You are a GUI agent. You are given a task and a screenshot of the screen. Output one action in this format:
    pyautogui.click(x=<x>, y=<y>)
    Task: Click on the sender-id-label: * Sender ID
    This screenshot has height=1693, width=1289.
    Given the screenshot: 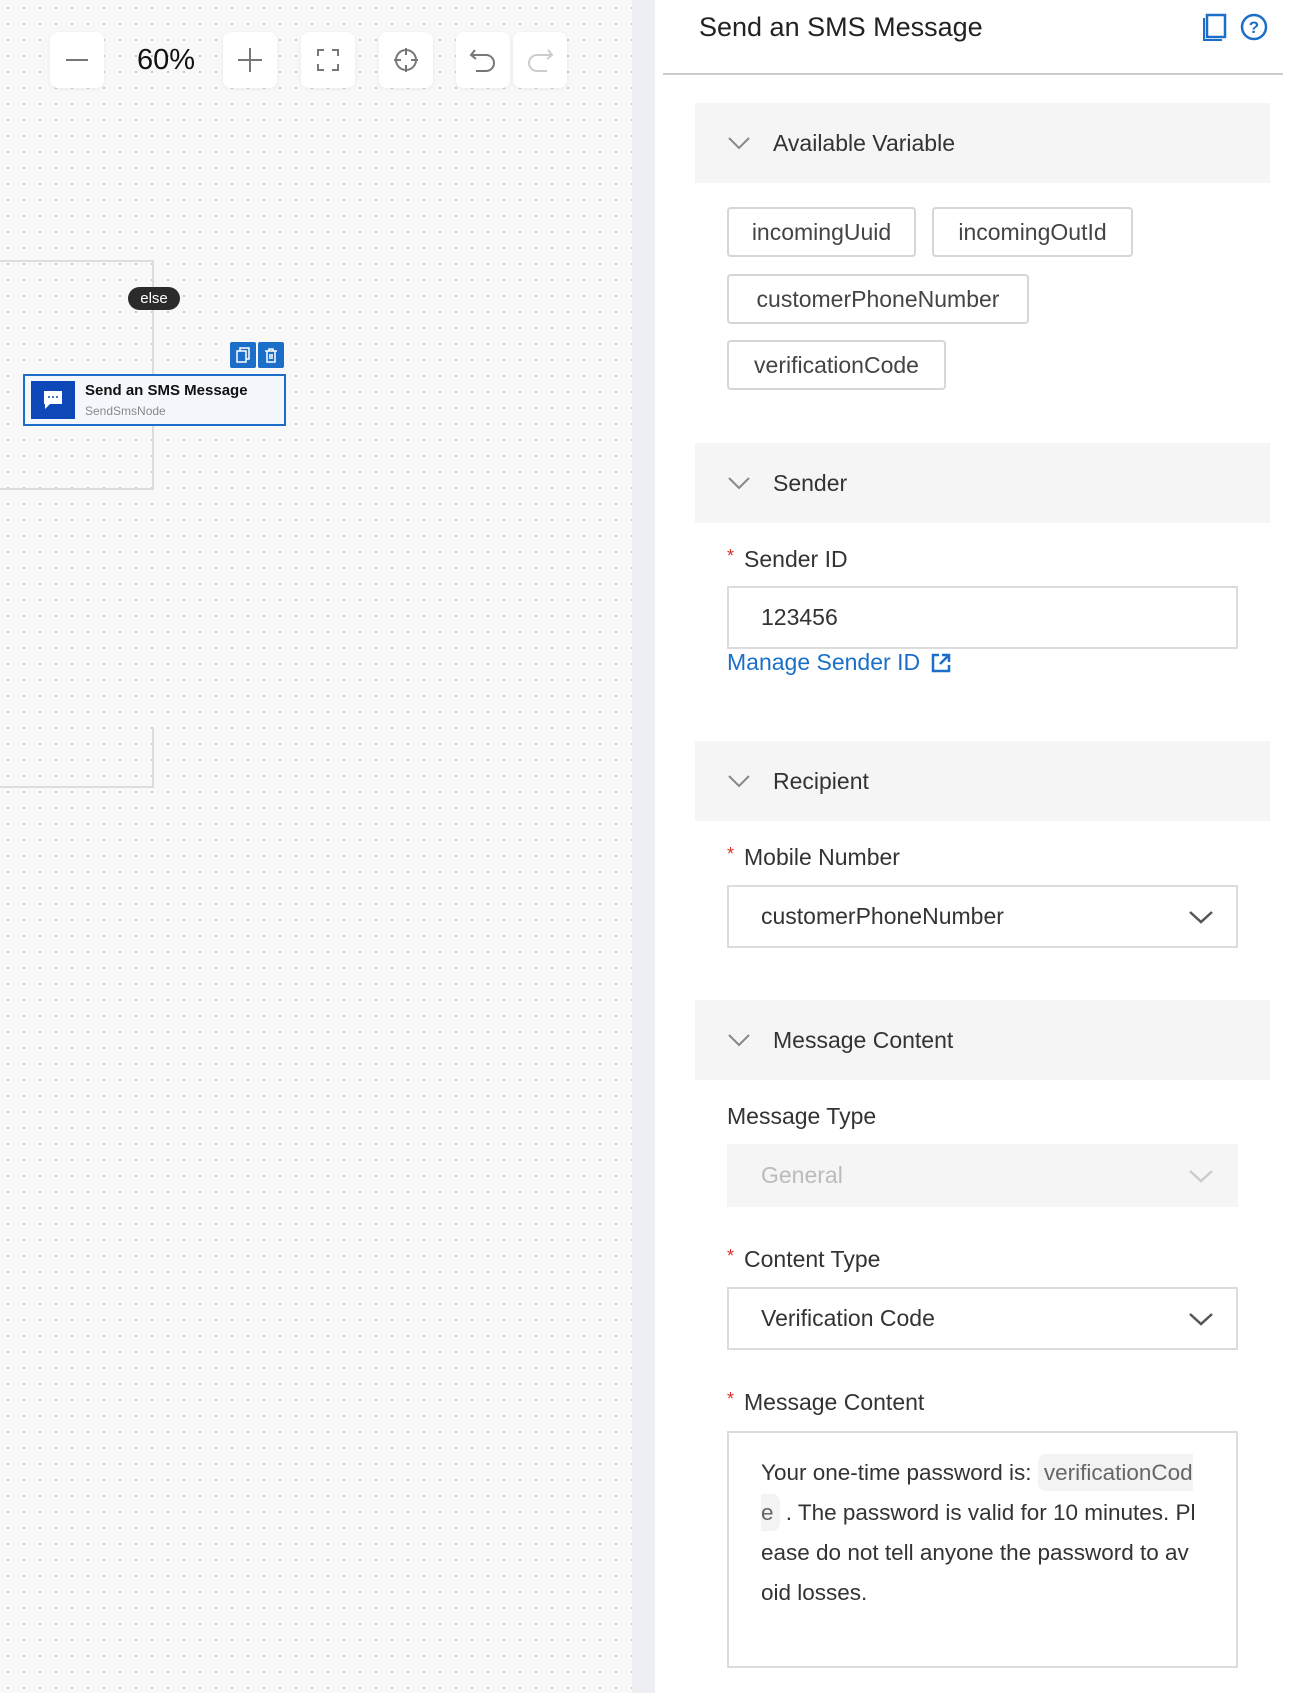 What is the action you would take?
    pyautogui.click(x=787, y=559)
    